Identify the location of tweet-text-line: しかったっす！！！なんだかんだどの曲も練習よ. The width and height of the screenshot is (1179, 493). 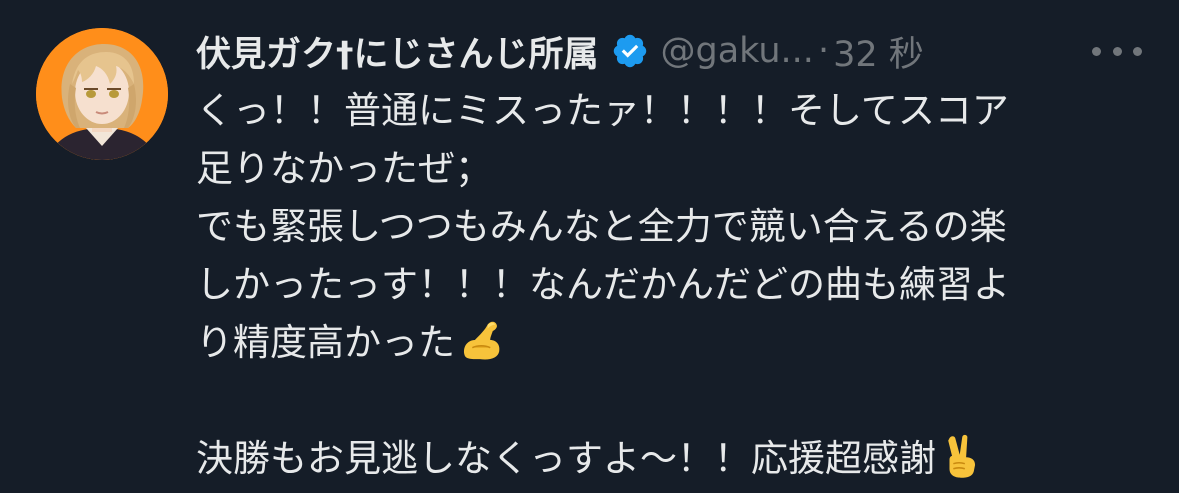
(603, 284).